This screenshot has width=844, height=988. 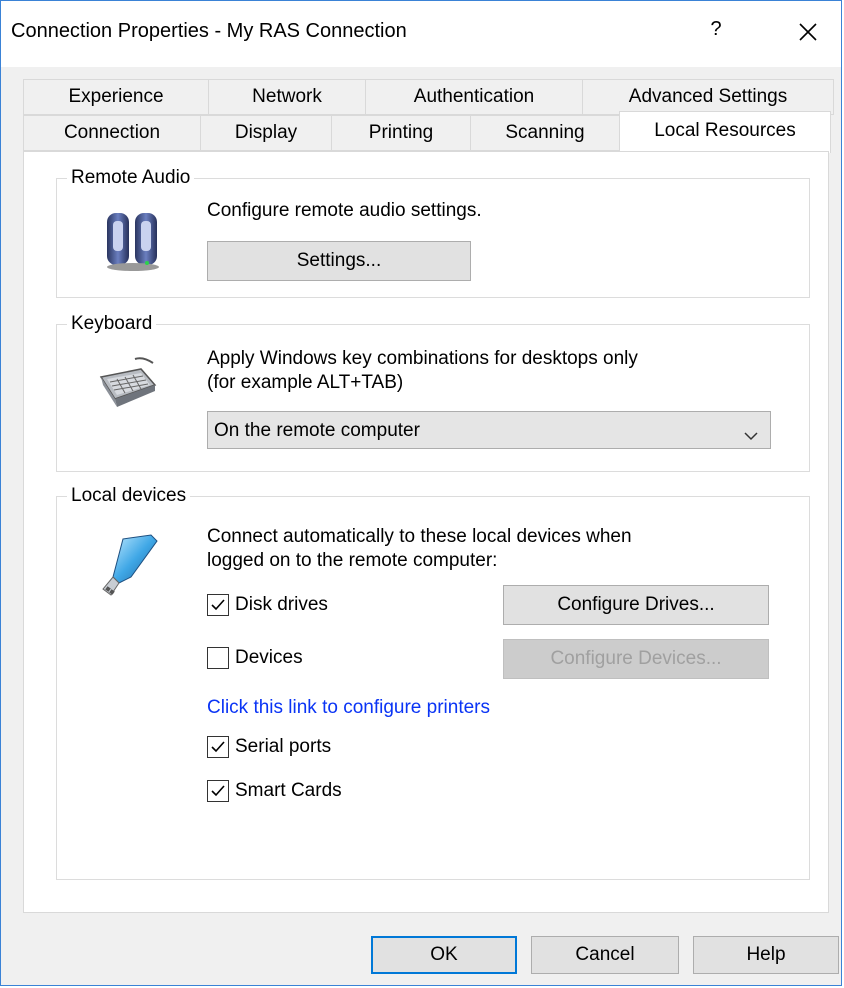 I want to click on keyboard-mode-select: On the remote computer, so click(x=489, y=430).